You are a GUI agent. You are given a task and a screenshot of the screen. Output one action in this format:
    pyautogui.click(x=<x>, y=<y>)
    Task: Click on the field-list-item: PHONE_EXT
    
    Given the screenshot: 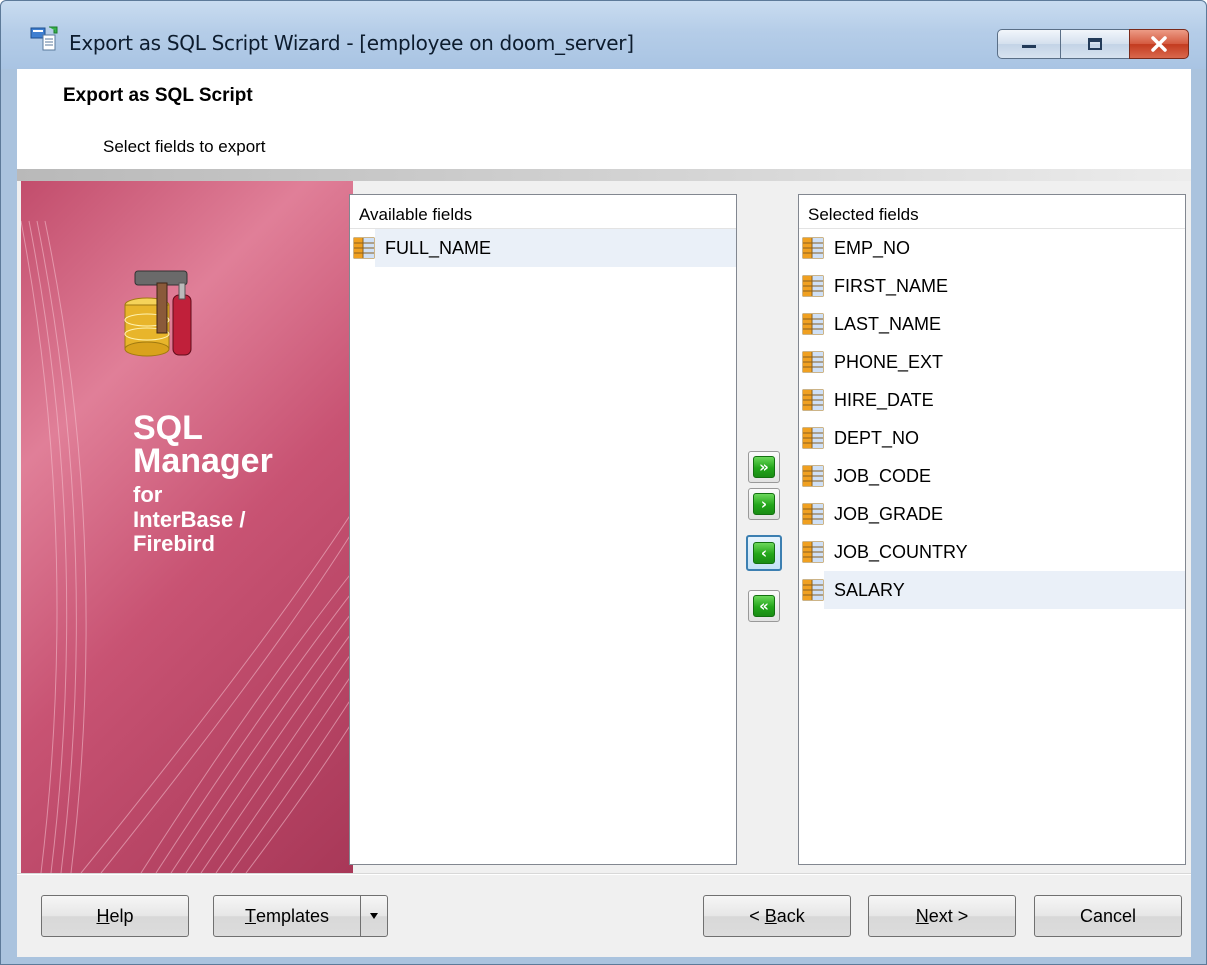 What is the action you would take?
    pyautogui.click(x=992, y=362)
    